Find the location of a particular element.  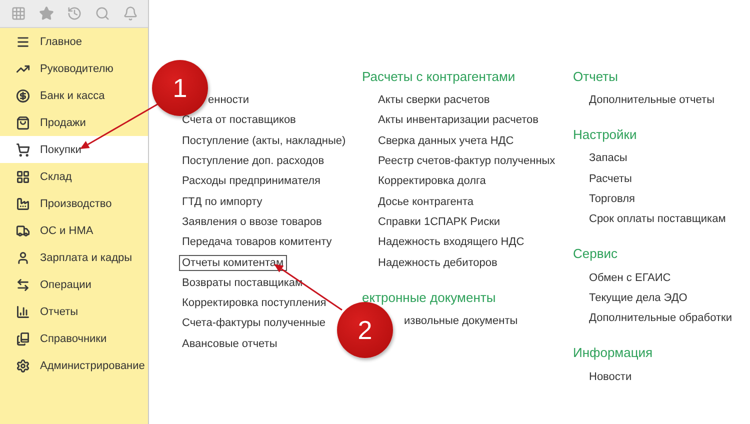

menu-link: Сверка данных учета НДС is located at coordinates (446, 140).